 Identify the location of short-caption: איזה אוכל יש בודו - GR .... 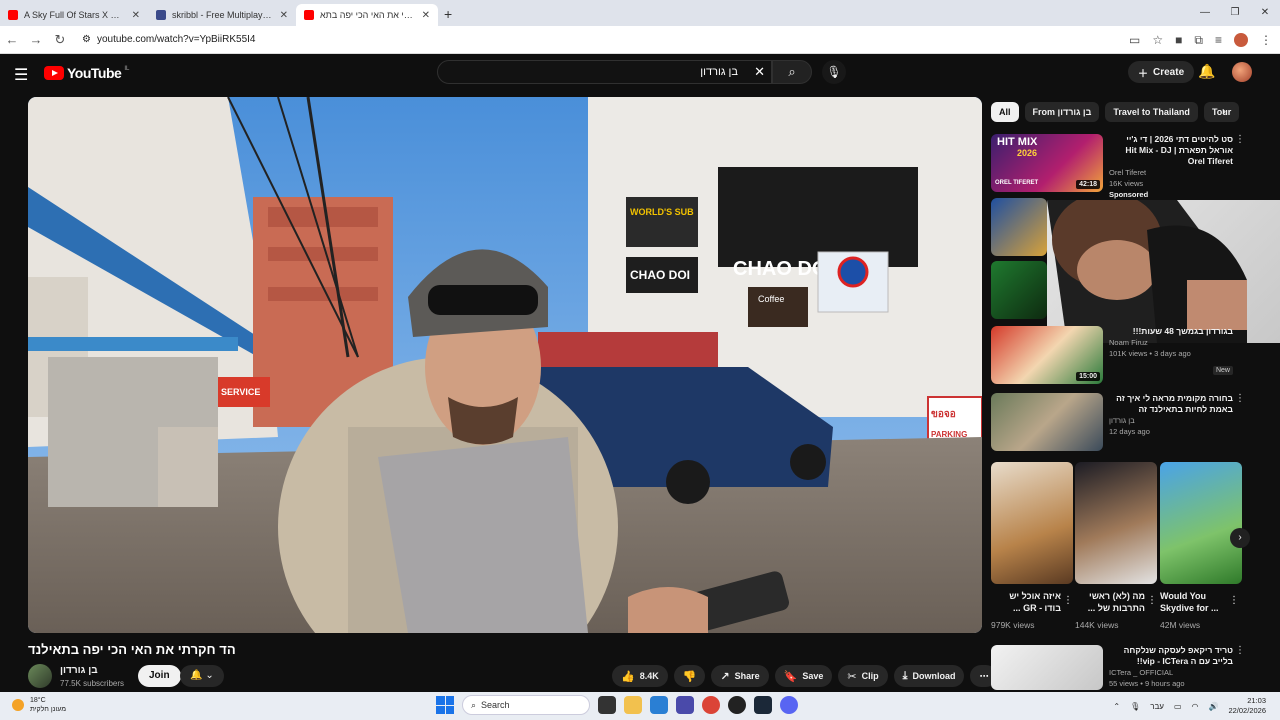
(1026, 602).